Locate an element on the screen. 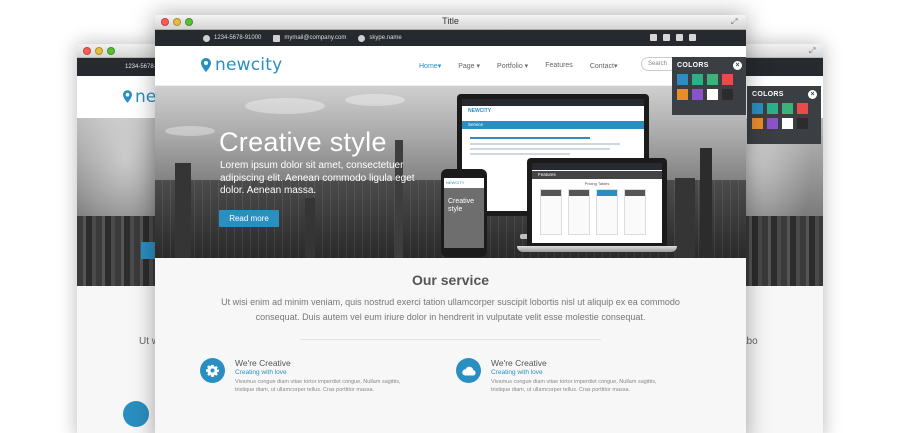  pin-icon is located at coordinates (206, 65).